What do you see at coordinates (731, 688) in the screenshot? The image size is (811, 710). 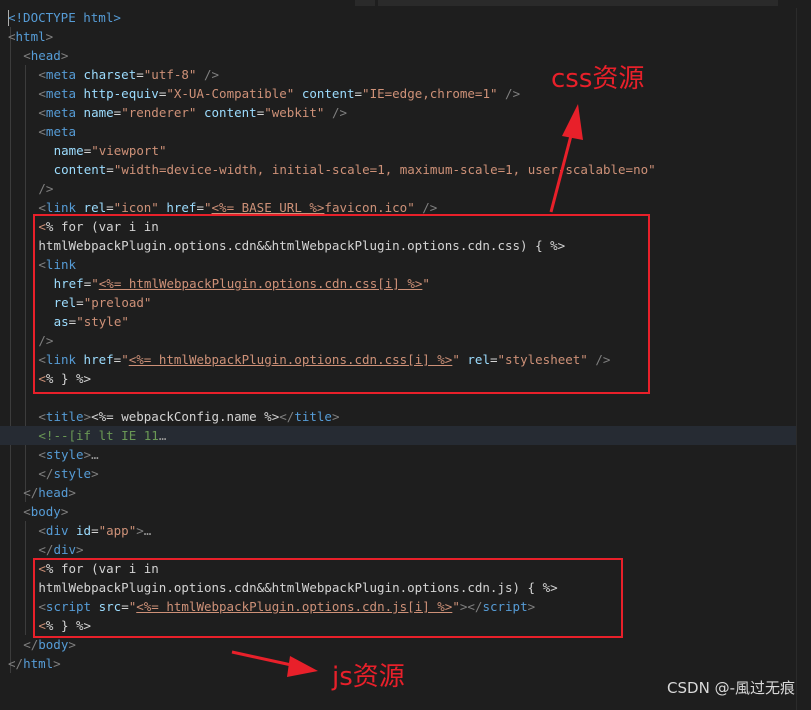 I see `csdn-watermark: CSDN @-風过无痕` at bounding box center [731, 688].